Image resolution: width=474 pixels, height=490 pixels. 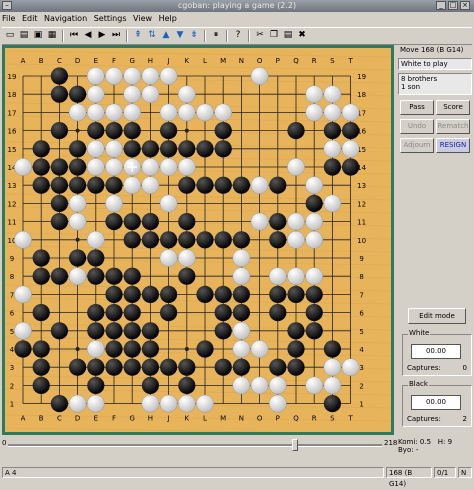 What do you see at coordinates (52, 35) in the screenshot?
I see `print-icon: ▦` at bounding box center [52, 35].